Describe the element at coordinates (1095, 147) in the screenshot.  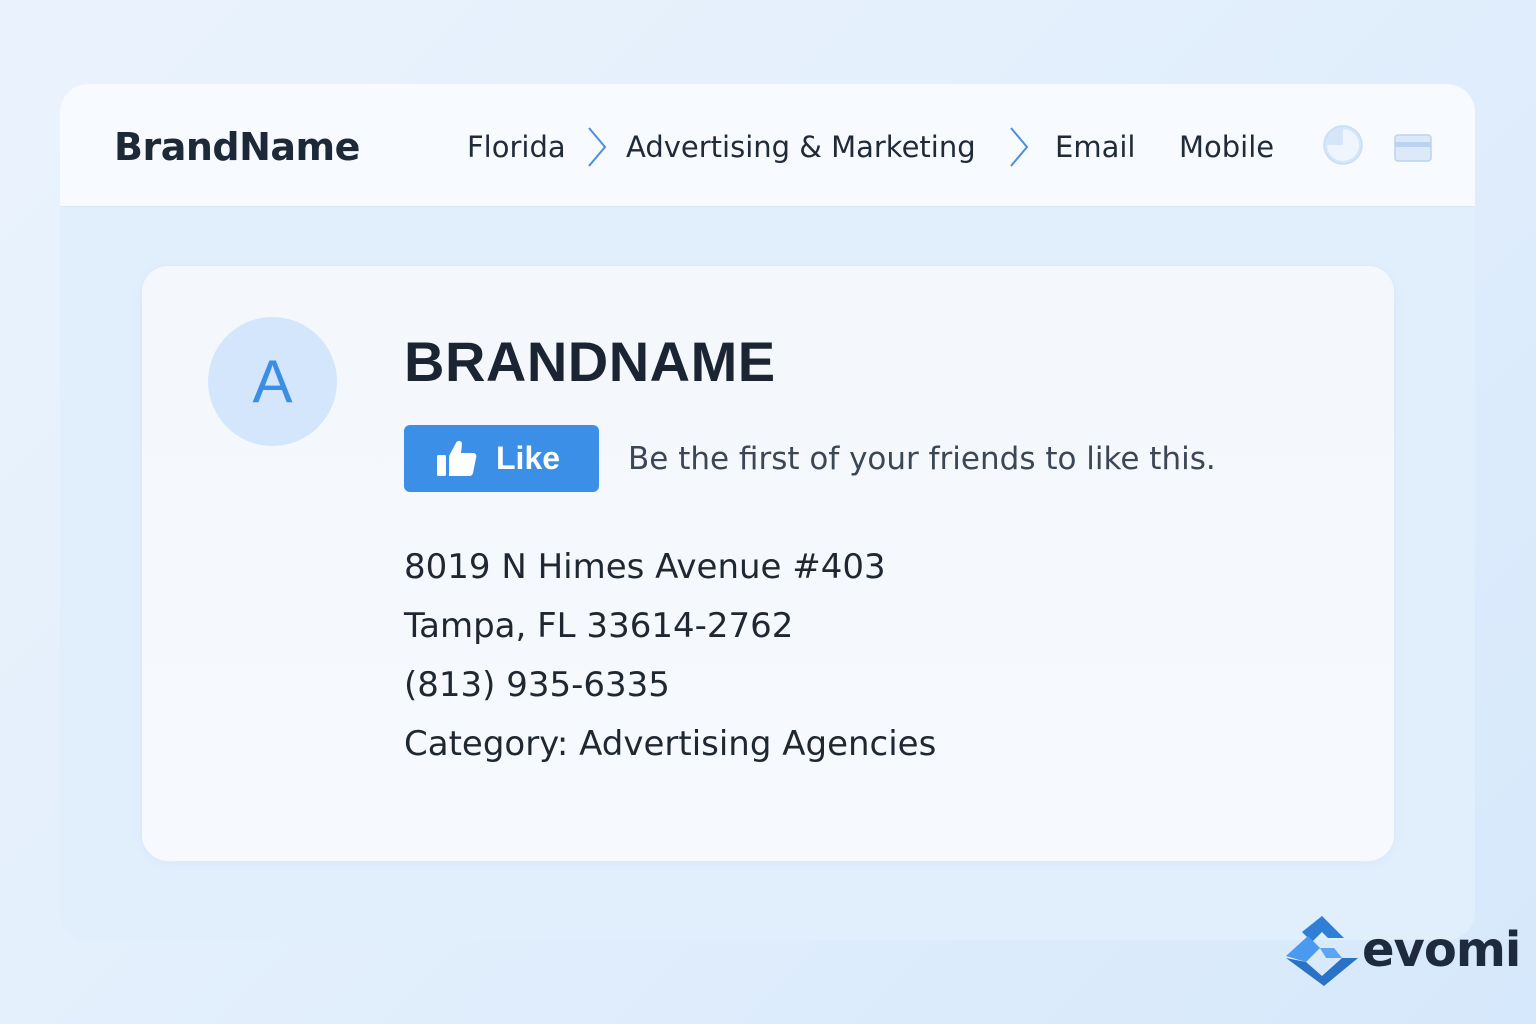
I see `nav-email: Email` at that location.